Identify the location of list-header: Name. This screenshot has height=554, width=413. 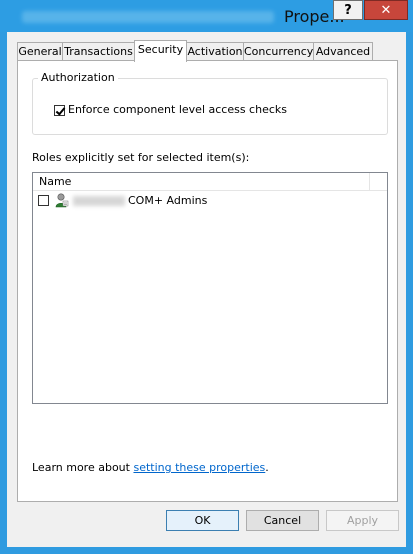
(210, 182).